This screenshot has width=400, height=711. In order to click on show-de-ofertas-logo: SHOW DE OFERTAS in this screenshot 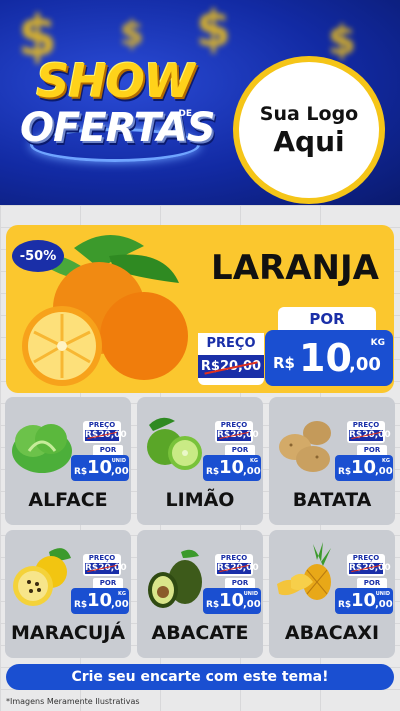, I will do `click(118, 101)`.